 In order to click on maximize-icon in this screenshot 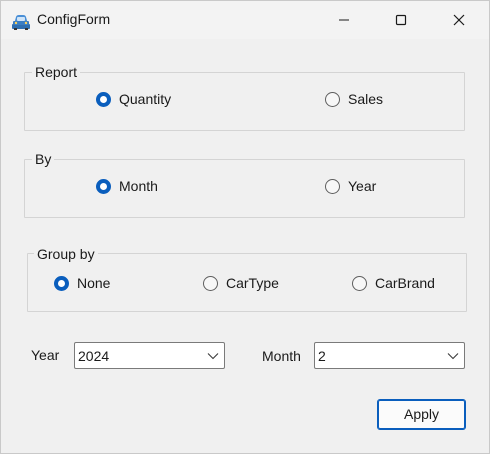, I will do `click(401, 20)`.